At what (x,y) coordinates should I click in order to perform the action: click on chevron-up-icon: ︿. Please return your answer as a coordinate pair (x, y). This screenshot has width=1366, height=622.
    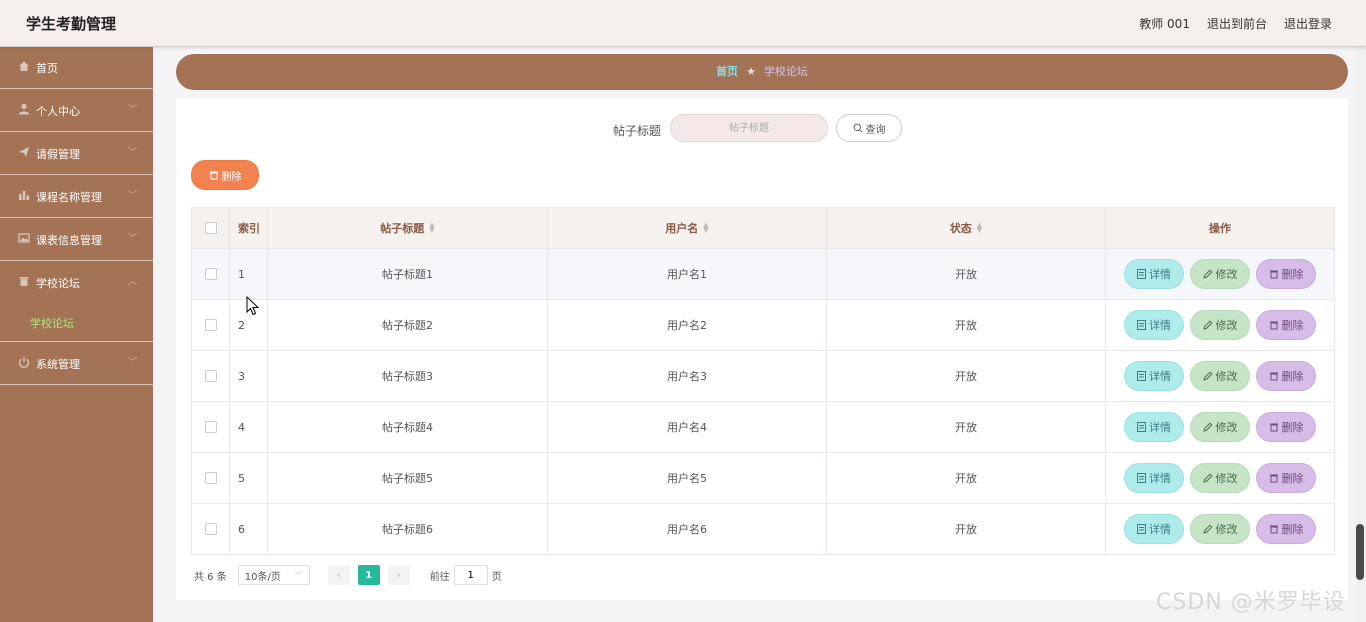
    Looking at the image, I should click on (133, 282).